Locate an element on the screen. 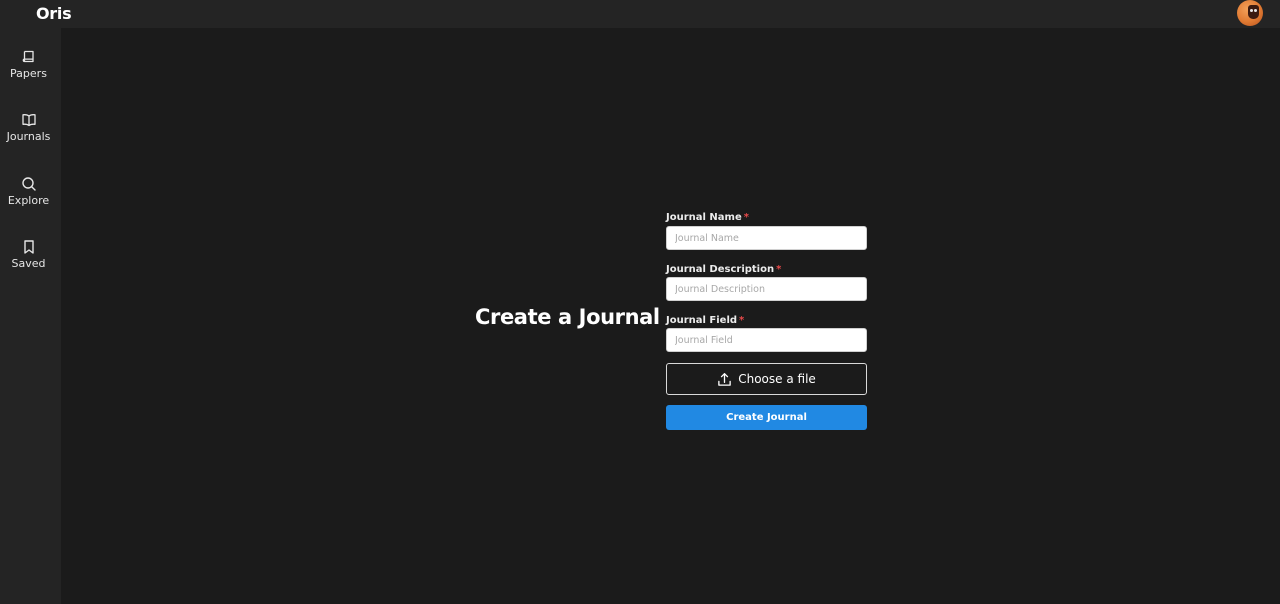 This screenshot has width=1280, height=604. journal-description-label: Journal Description * is located at coordinates (723, 269).